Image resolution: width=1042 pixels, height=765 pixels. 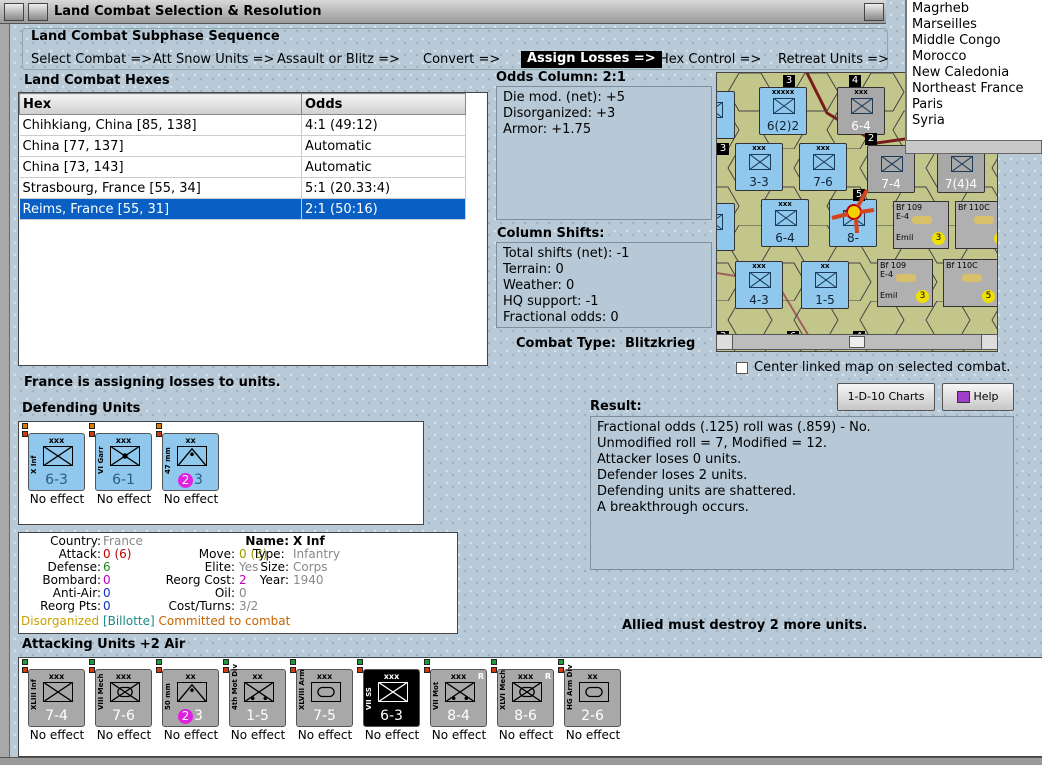 What do you see at coordinates (974, 25) in the screenshot?
I see `region-list-item: Marseilles` at bounding box center [974, 25].